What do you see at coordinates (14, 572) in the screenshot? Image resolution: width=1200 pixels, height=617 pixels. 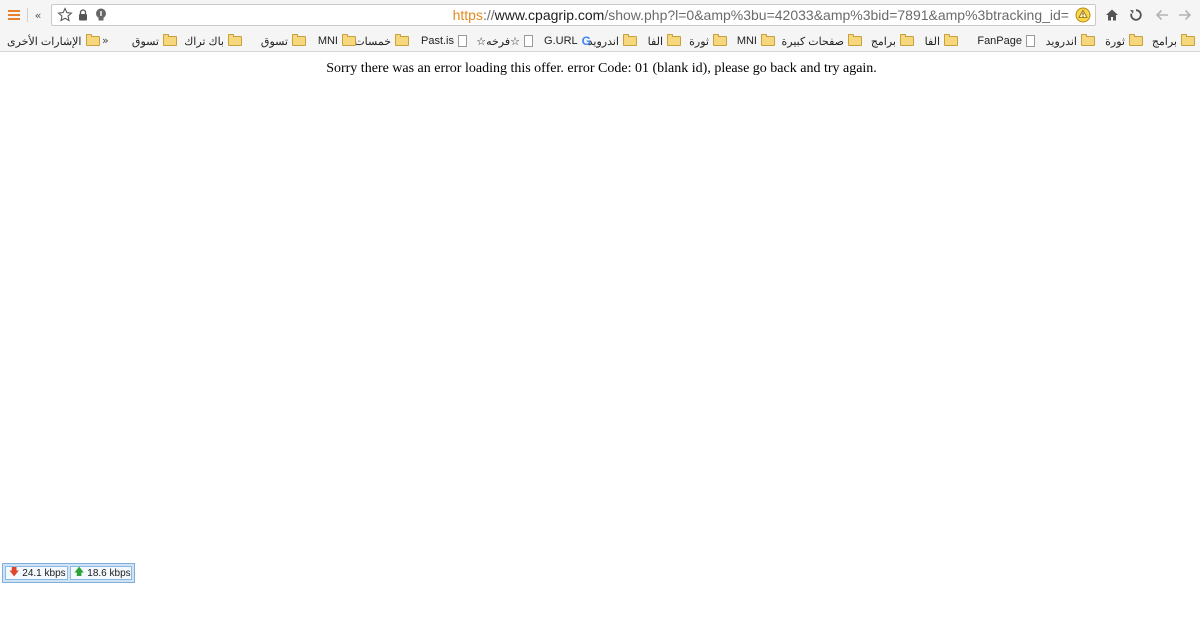 I see `download-arrow-icon: 🡇` at bounding box center [14, 572].